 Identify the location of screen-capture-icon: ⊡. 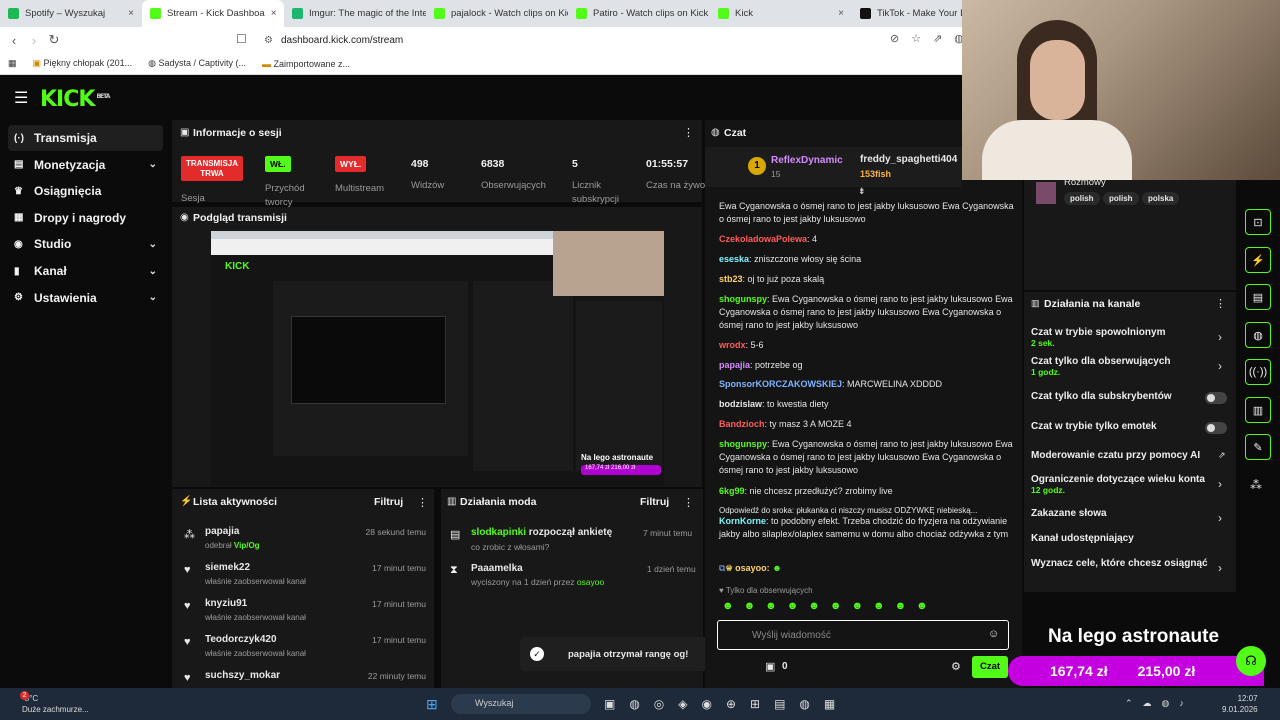
(1258, 222).